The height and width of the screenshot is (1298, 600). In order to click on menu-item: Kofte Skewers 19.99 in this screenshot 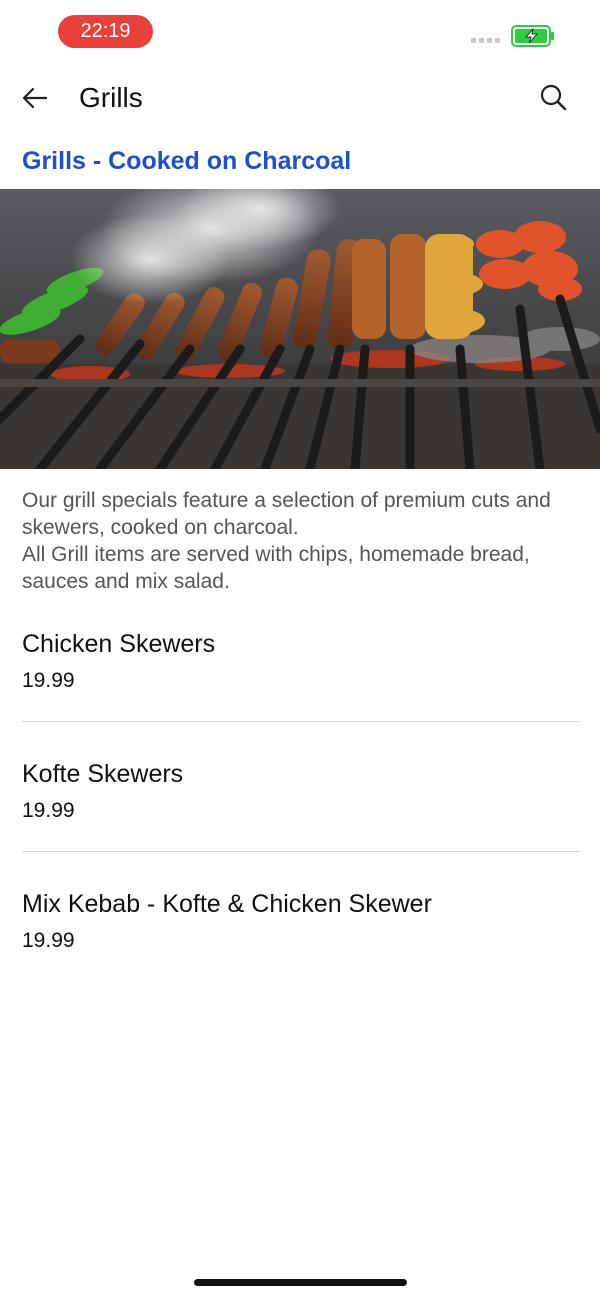, I will do `click(300, 810)`.